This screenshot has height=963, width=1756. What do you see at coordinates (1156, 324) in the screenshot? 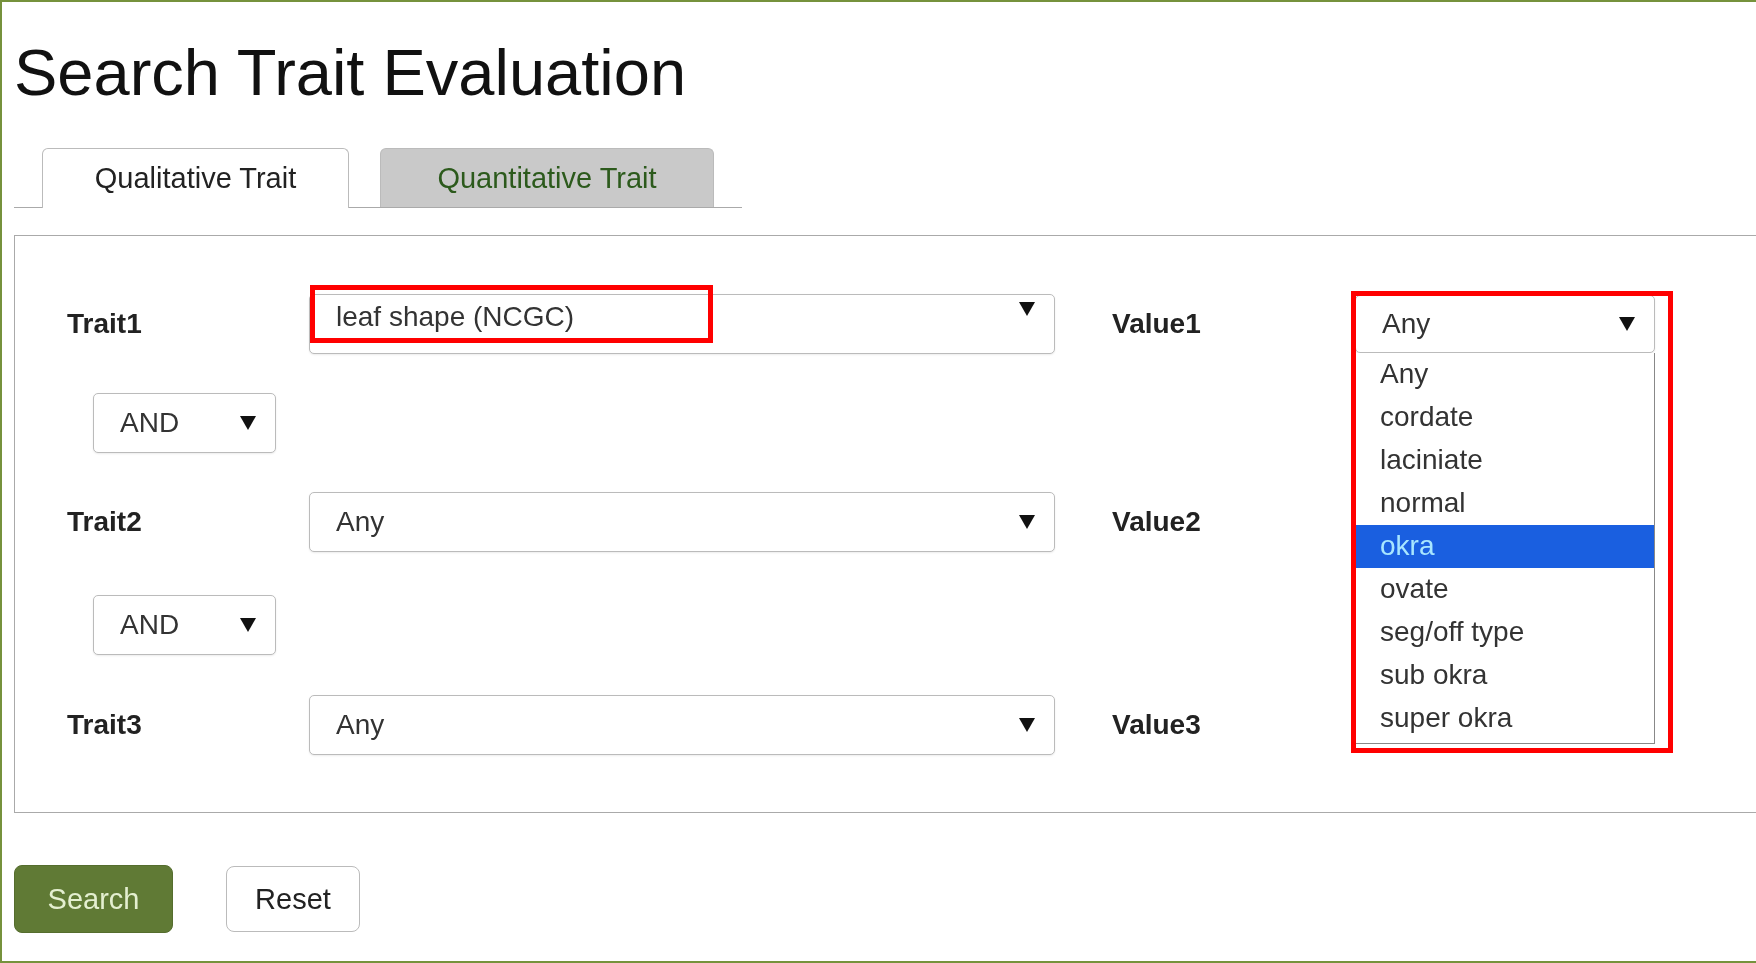
I see `field-label: Value1` at bounding box center [1156, 324].